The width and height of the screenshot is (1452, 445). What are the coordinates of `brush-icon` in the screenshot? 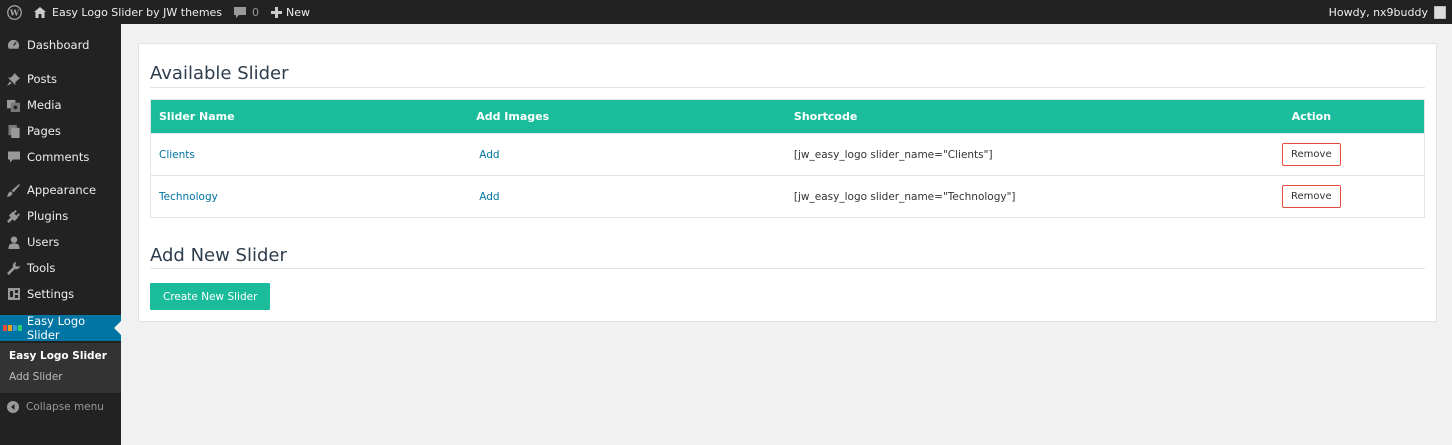 It's located at (13, 190).